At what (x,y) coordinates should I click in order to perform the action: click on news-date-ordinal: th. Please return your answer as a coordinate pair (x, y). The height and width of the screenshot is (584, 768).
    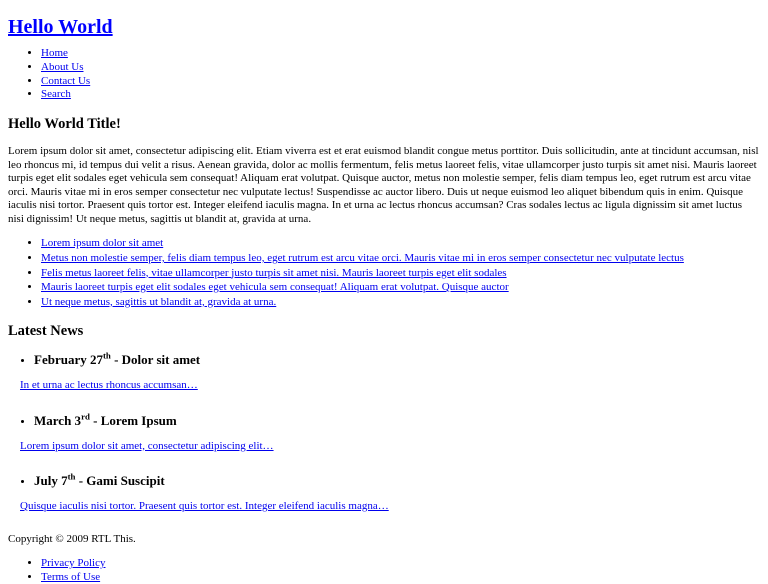
    Looking at the image, I should click on (106, 356).